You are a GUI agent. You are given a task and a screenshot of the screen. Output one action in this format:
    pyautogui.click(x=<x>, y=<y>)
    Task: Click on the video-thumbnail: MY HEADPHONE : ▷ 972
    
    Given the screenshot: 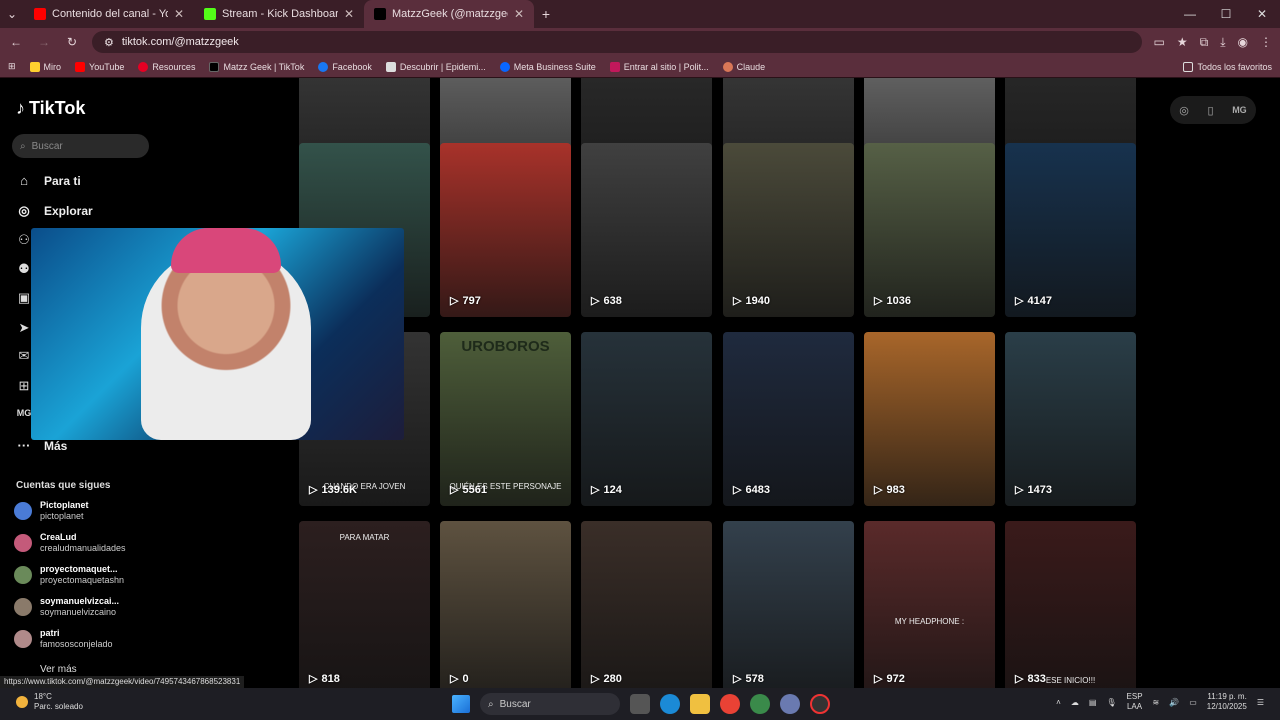 What is the action you would take?
    pyautogui.click(x=929, y=604)
    